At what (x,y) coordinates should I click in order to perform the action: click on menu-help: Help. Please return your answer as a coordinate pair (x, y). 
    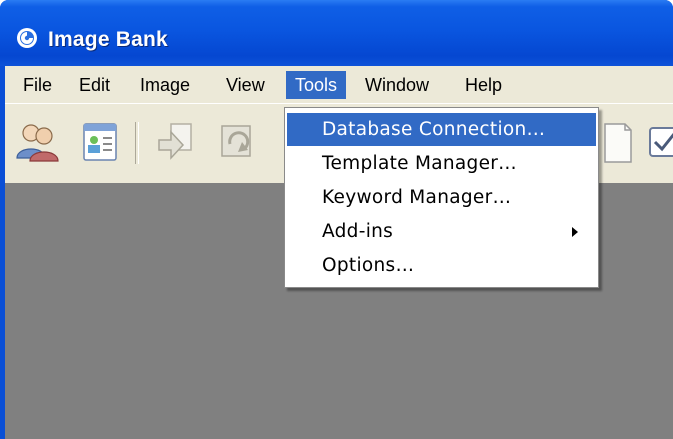
    Looking at the image, I should click on (483, 85).